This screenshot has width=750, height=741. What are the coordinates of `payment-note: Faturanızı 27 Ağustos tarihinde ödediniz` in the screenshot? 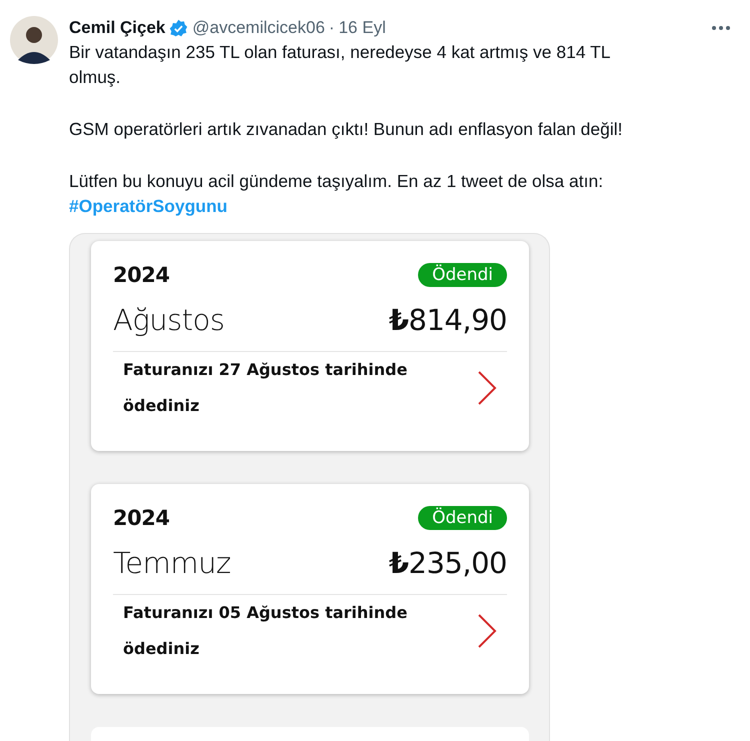 It's located at (265, 388).